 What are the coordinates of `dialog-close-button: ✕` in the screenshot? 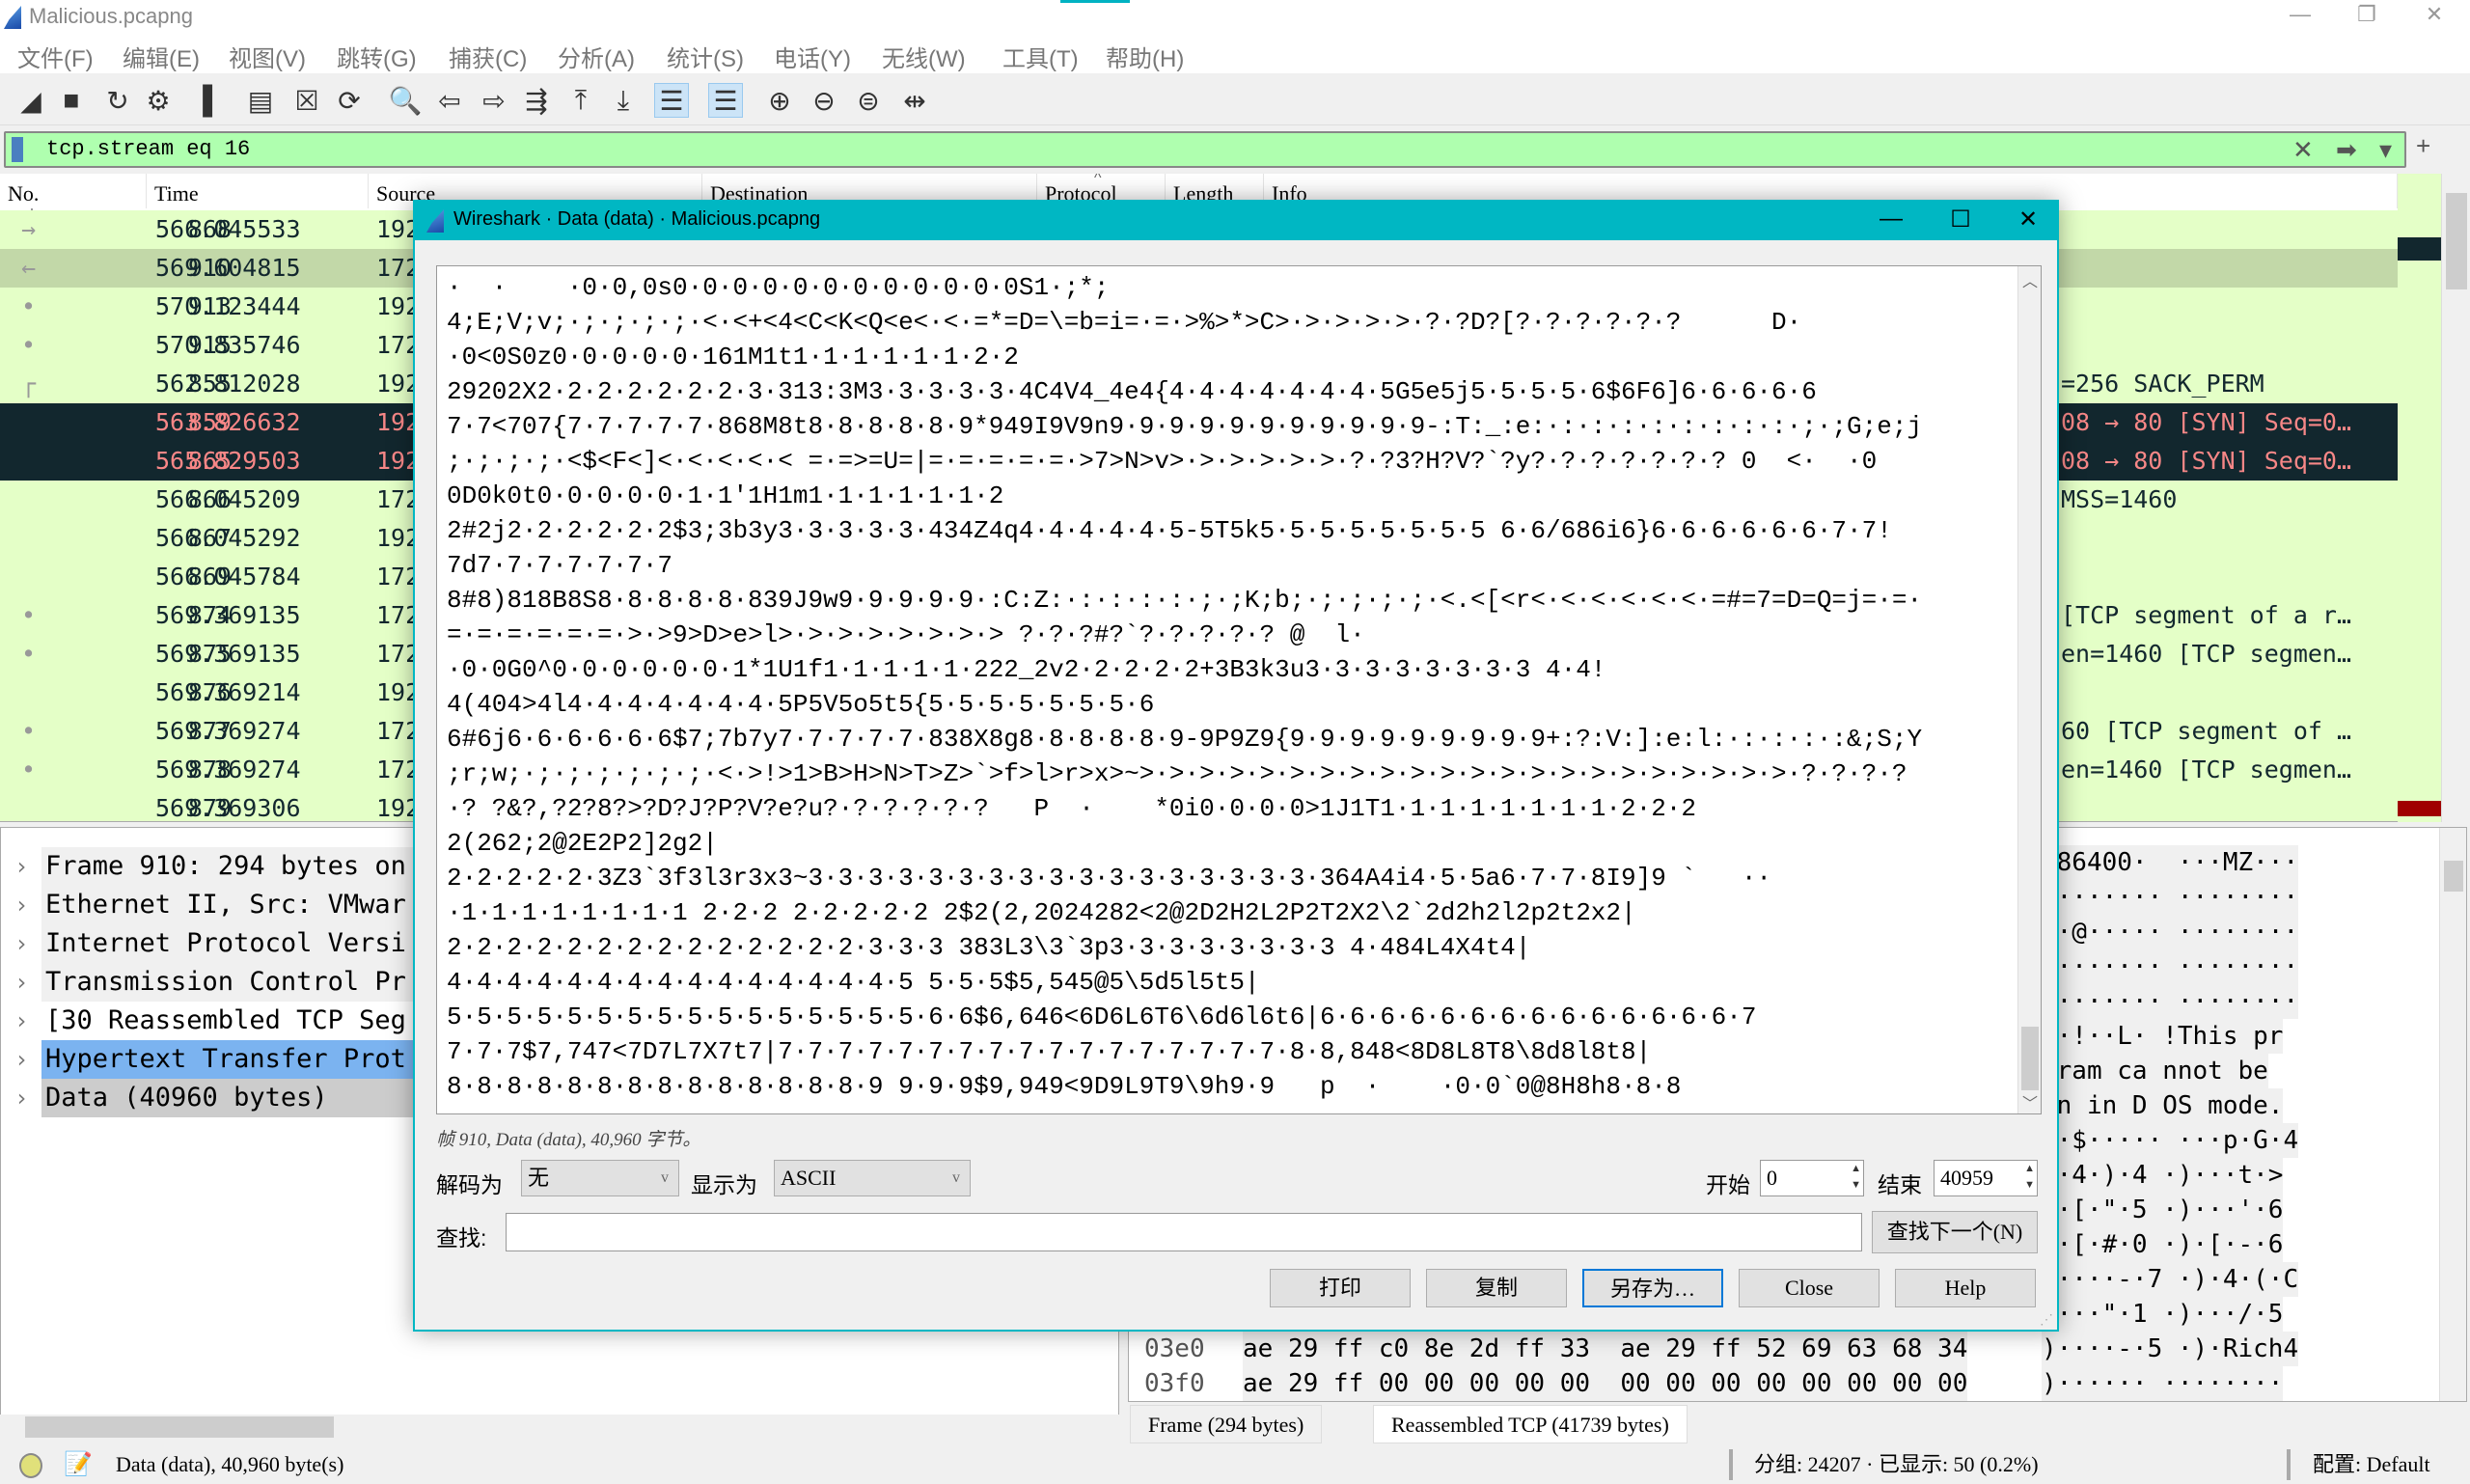 It's located at (2028, 220).